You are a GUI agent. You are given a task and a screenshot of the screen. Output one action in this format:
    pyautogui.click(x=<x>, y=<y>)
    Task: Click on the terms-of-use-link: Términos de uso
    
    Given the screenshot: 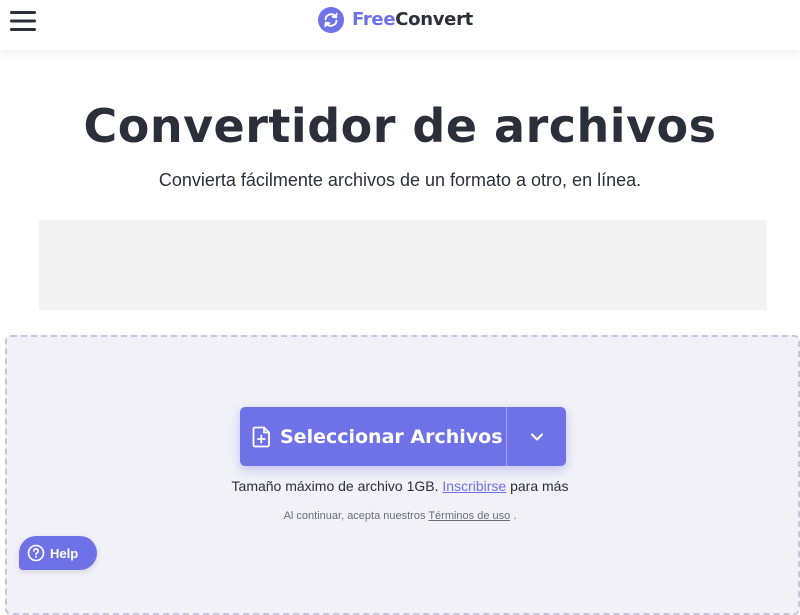 What is the action you would take?
    pyautogui.click(x=469, y=516)
    